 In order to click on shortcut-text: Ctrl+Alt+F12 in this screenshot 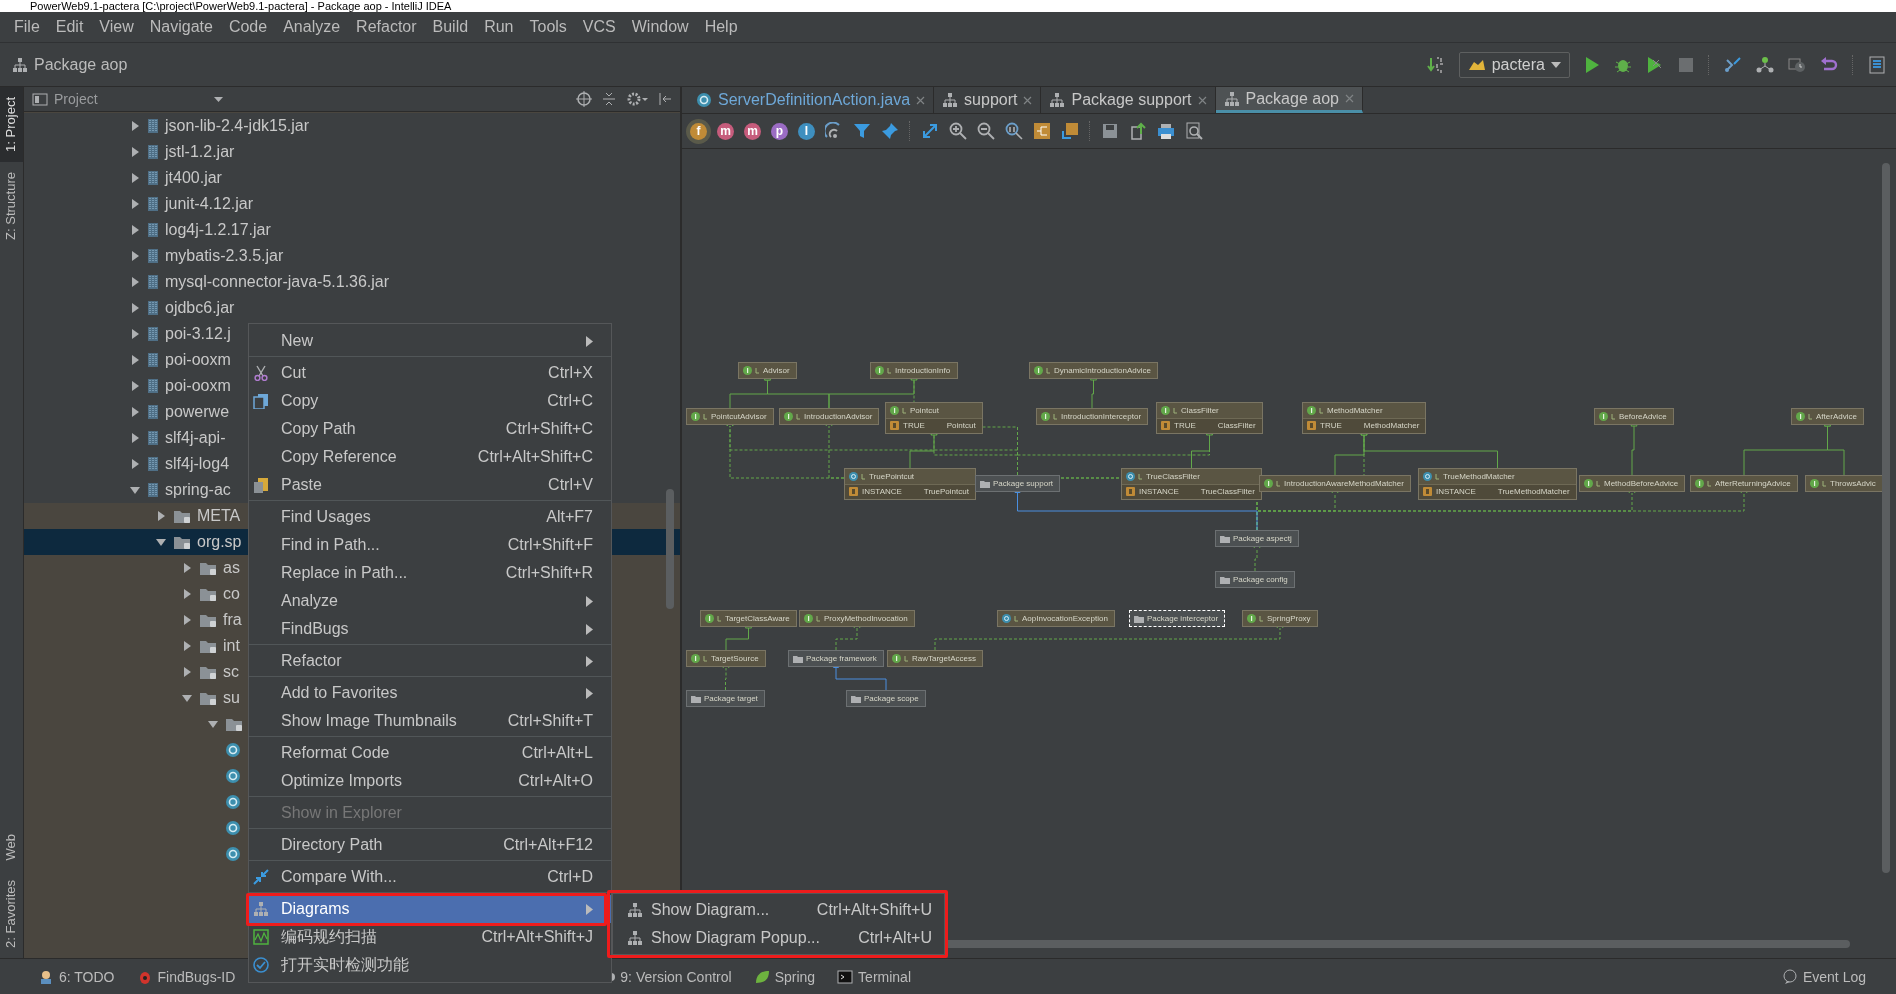, I will do `click(548, 845)`.